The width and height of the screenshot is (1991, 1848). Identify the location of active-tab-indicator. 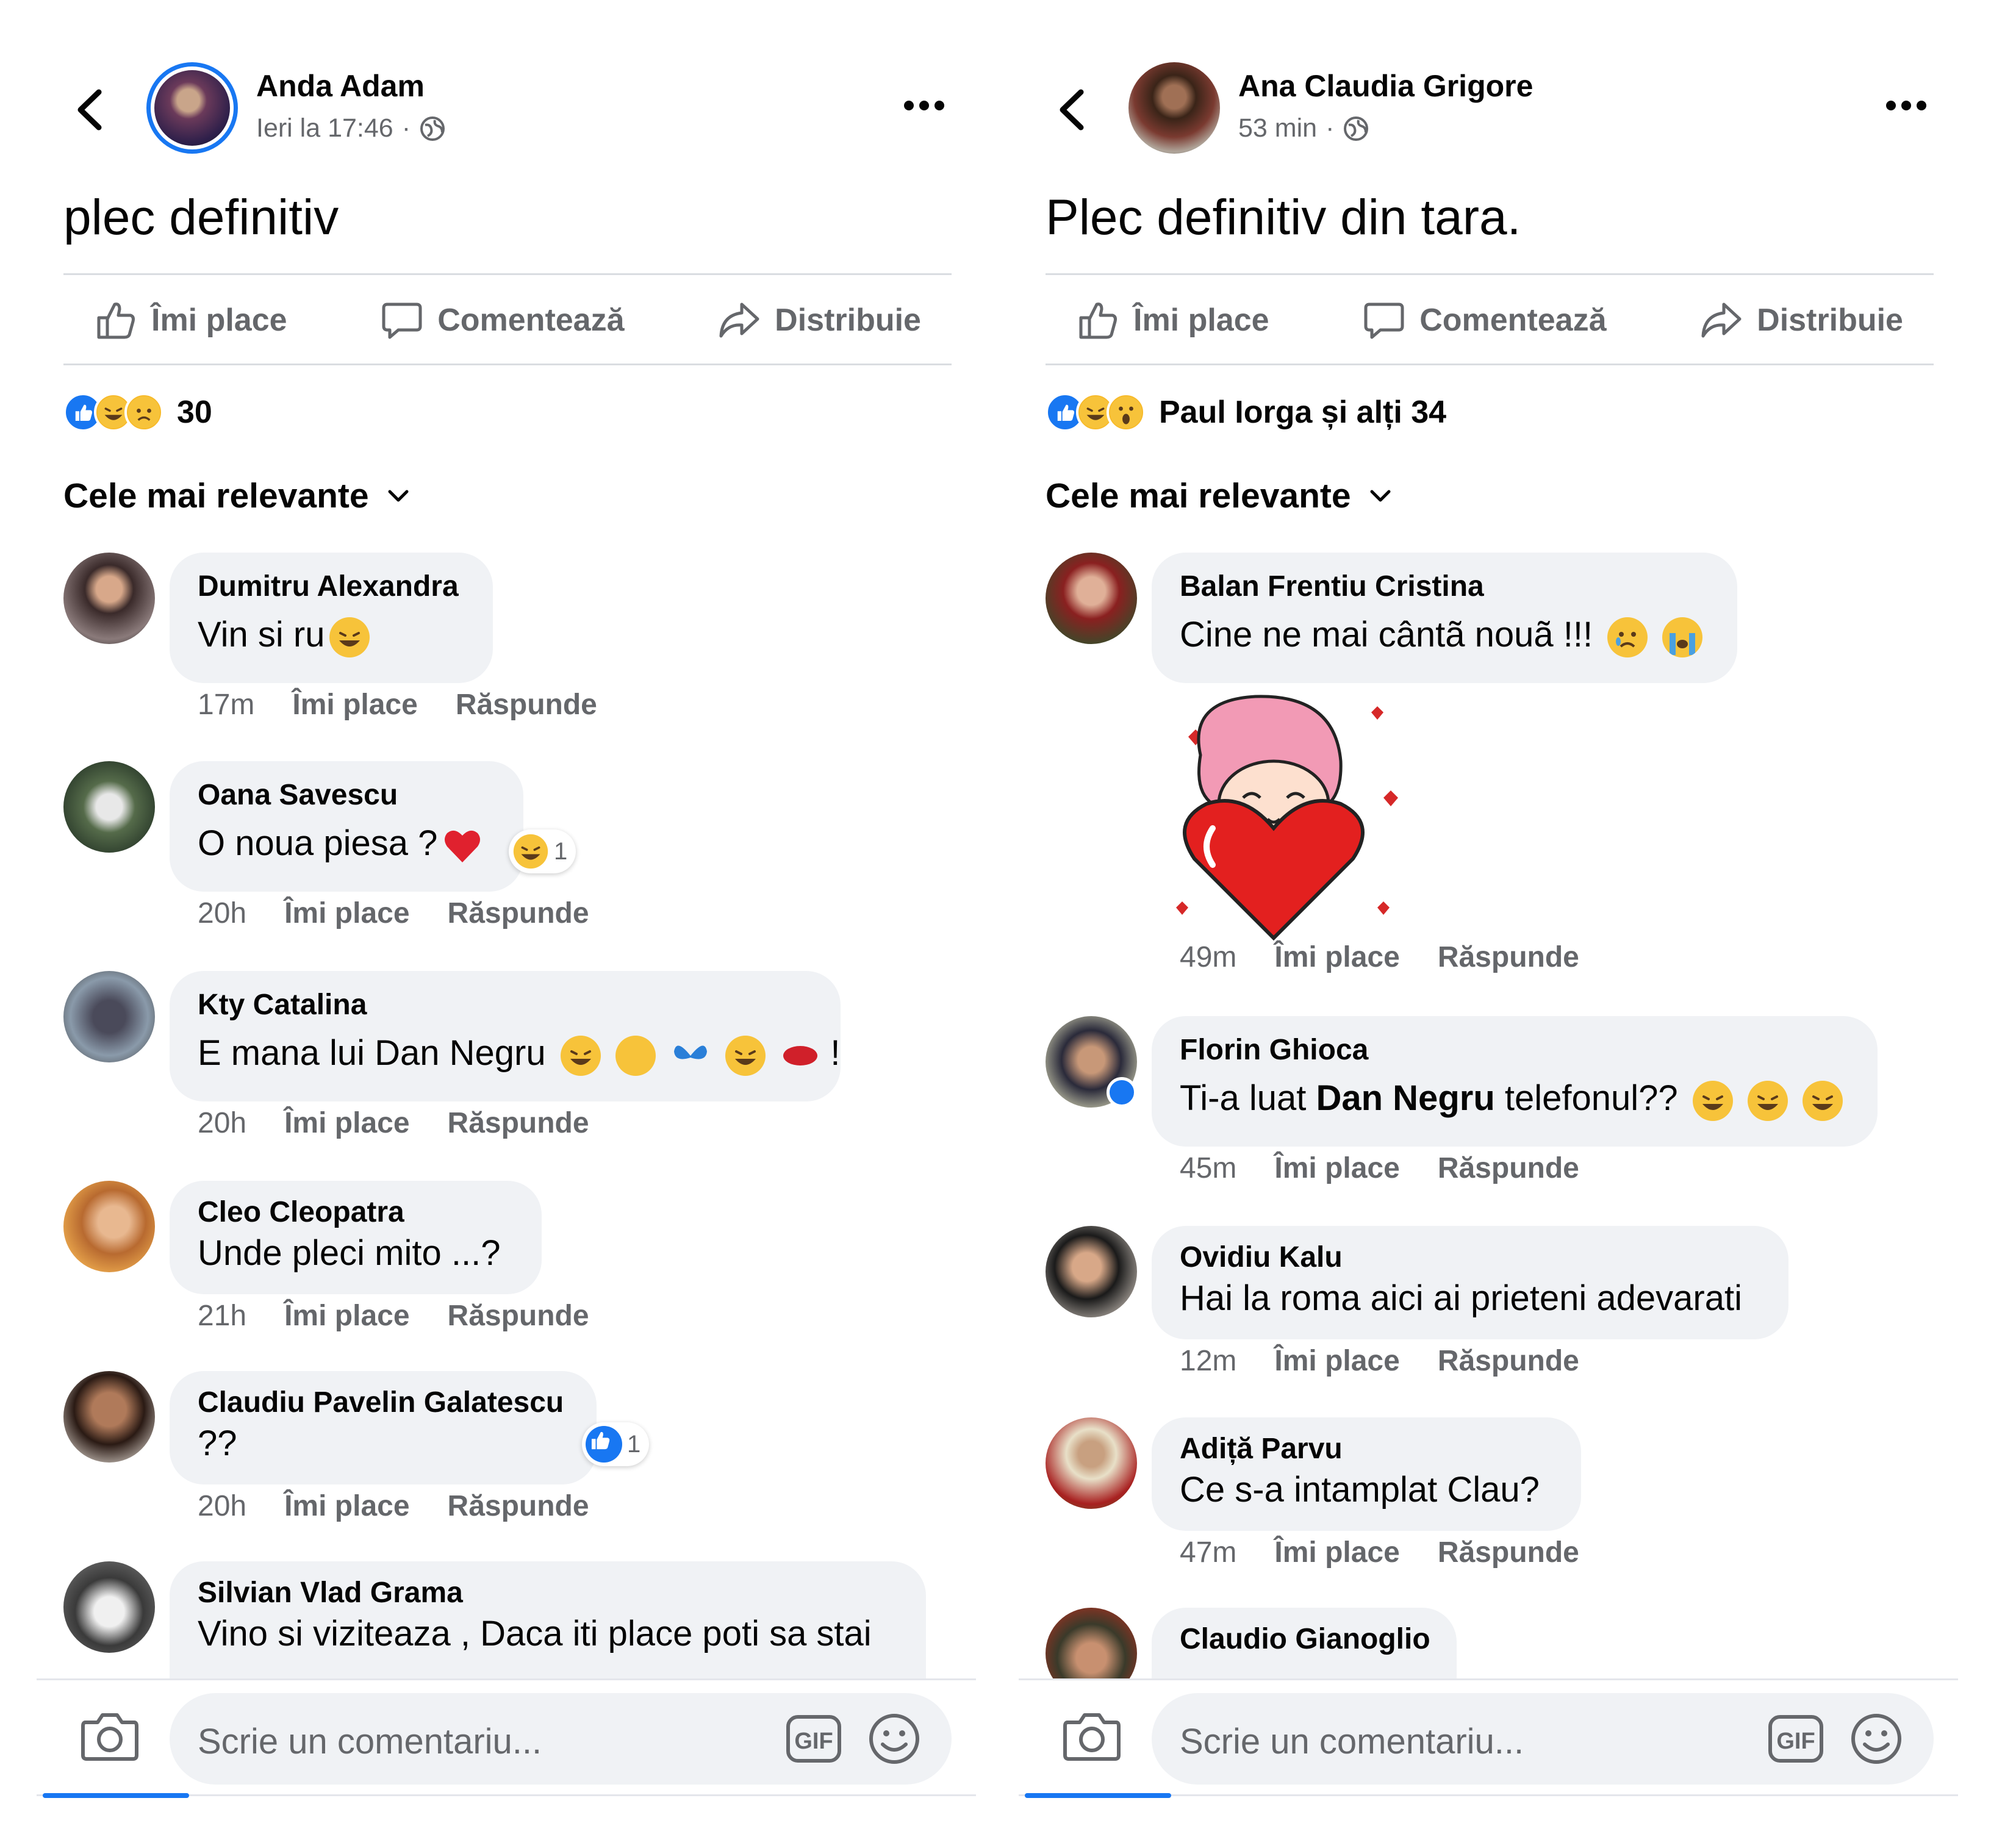
(1098, 1795).